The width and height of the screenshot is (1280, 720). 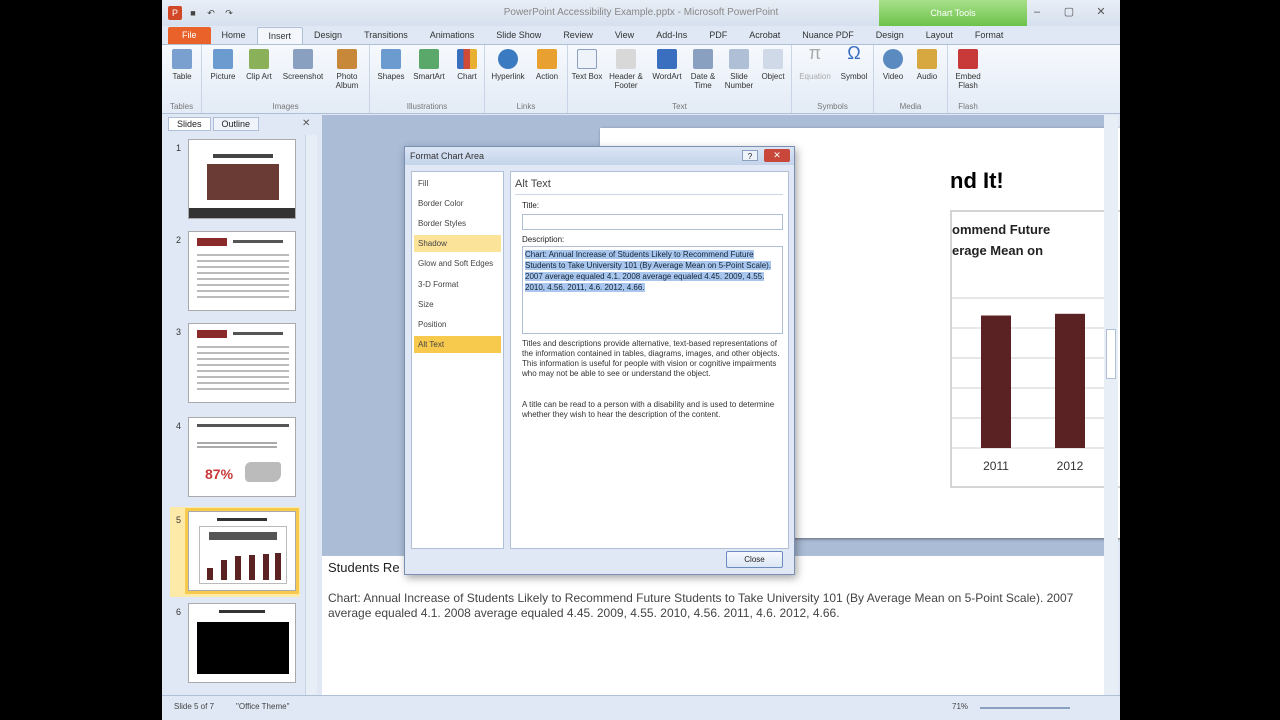 I want to click on tab-chart-format: Format, so click(x=989, y=35).